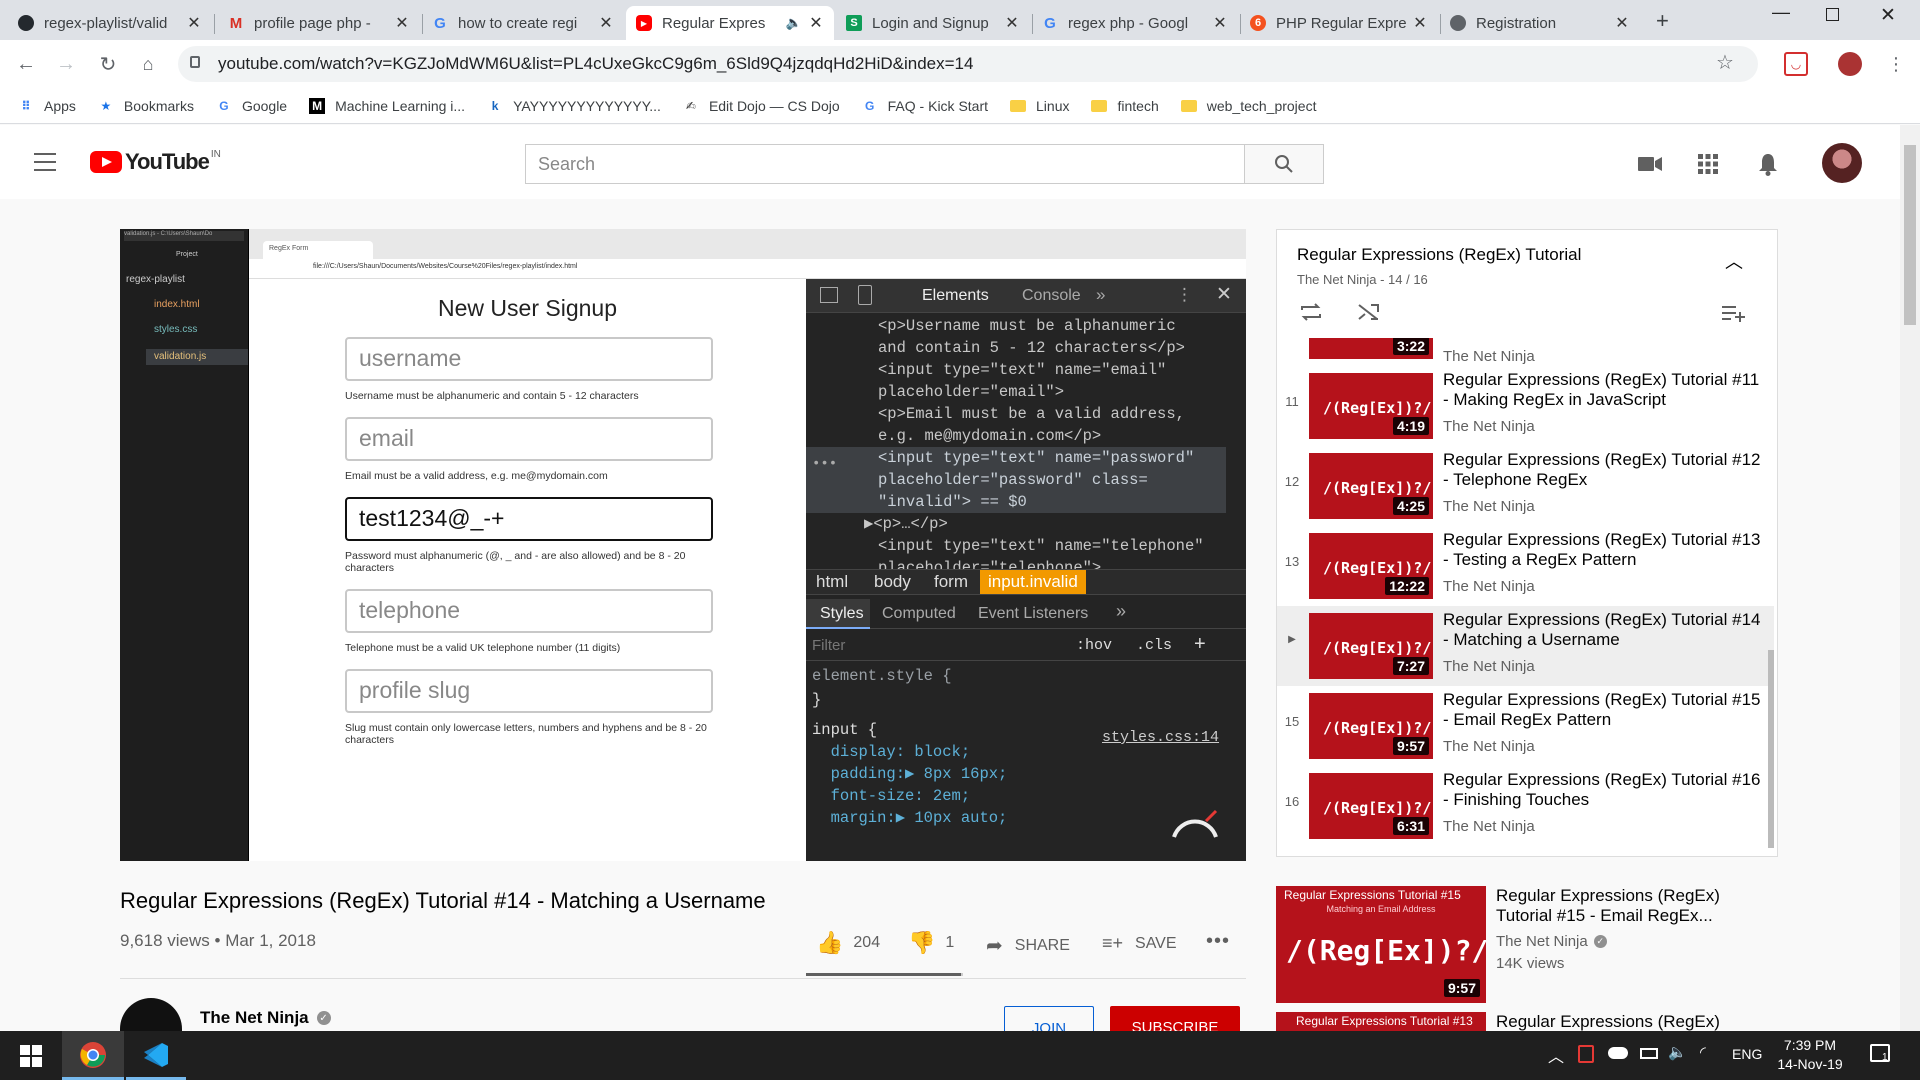 This screenshot has height=1080, width=1920. What do you see at coordinates (1677, 1052) in the screenshot?
I see `tray-volume-icon: 🔈` at bounding box center [1677, 1052].